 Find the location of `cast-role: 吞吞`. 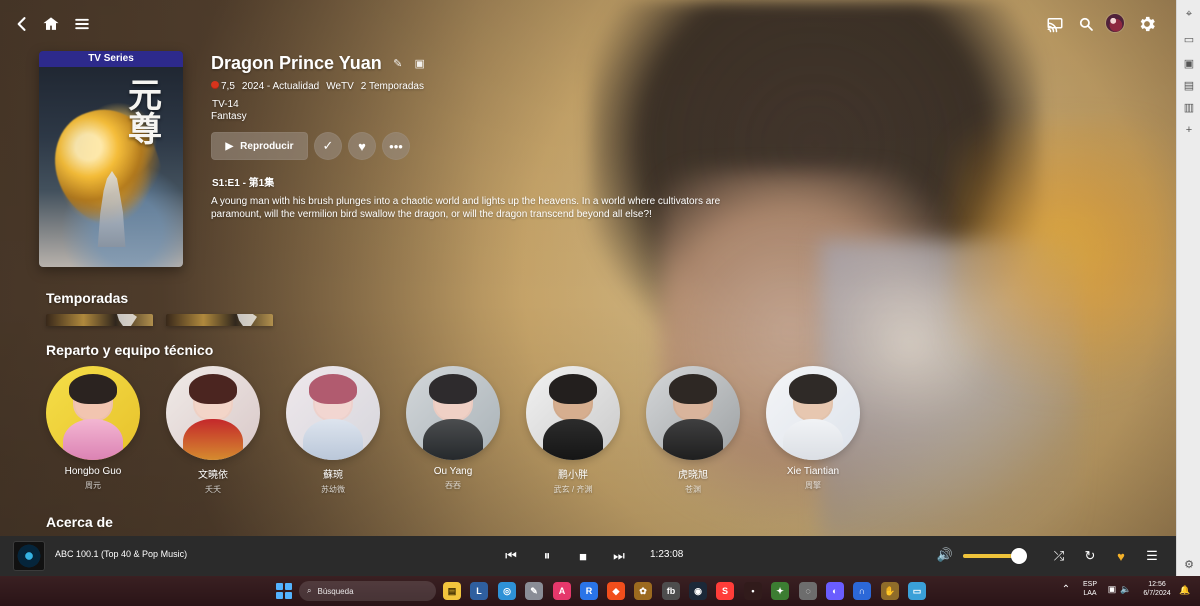

cast-role: 吞吞 is located at coordinates (453, 485).